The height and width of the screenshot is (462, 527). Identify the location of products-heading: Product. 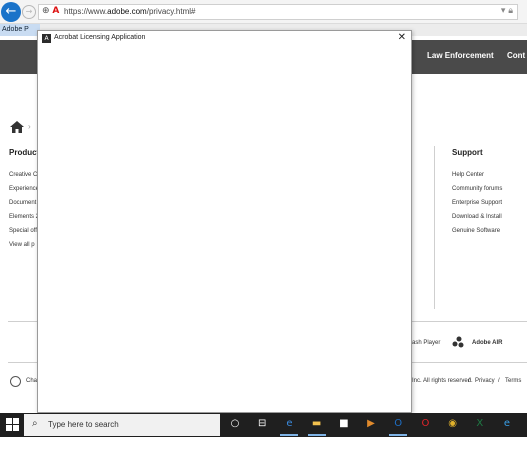
(24, 152).